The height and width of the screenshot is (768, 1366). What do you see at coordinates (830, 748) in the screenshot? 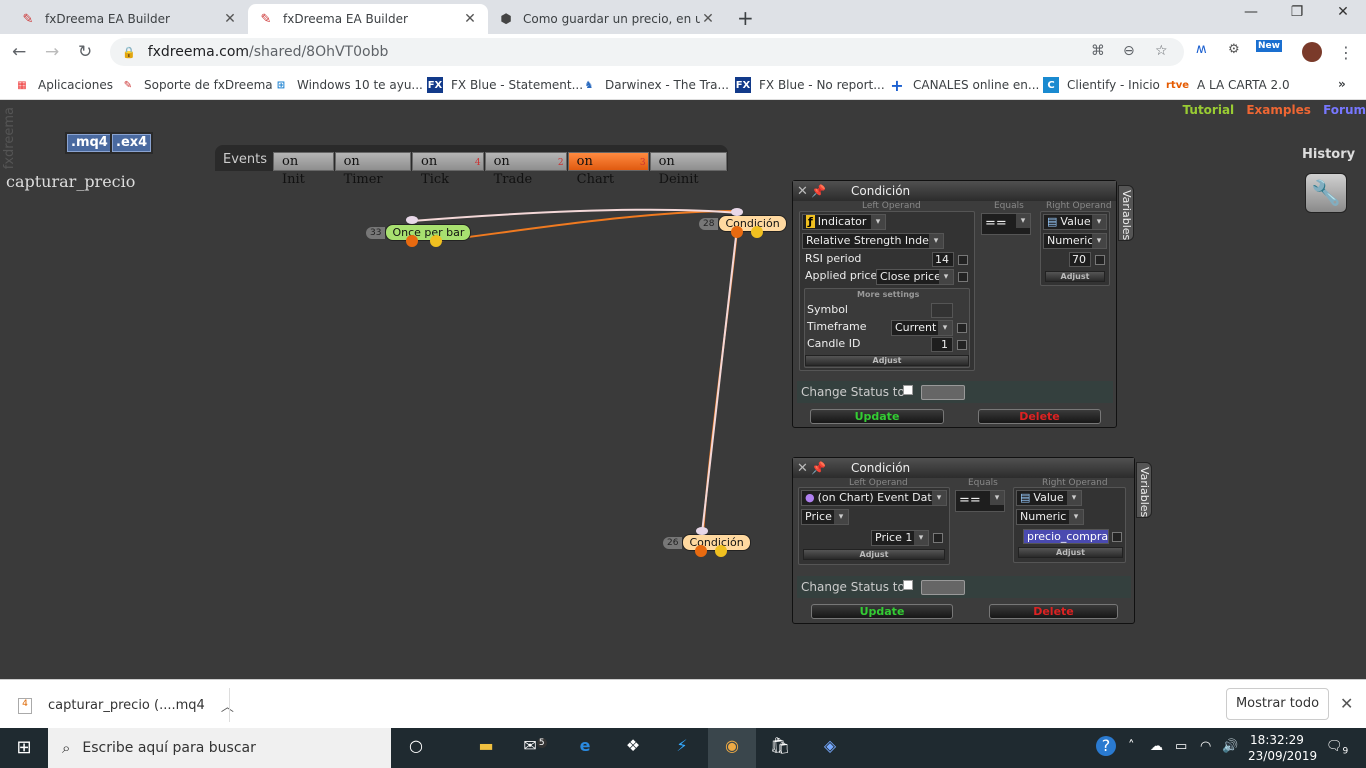
I see `app-owl-icon: ◈` at bounding box center [830, 748].